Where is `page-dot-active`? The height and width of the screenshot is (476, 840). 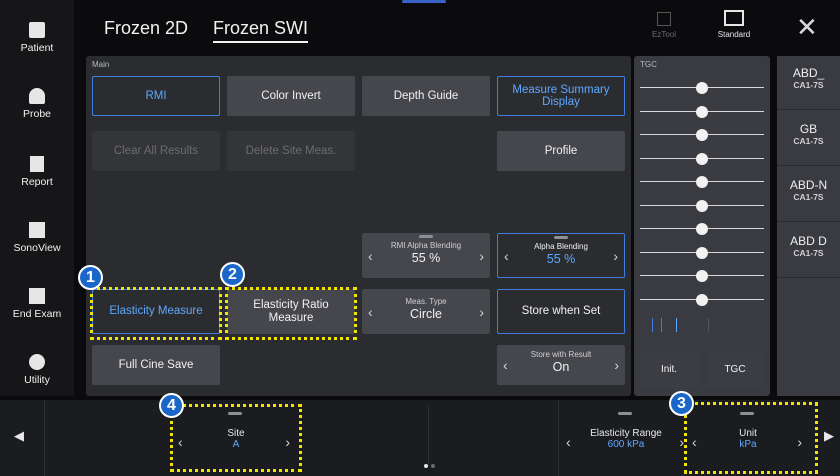 page-dot-active is located at coordinates (426, 466).